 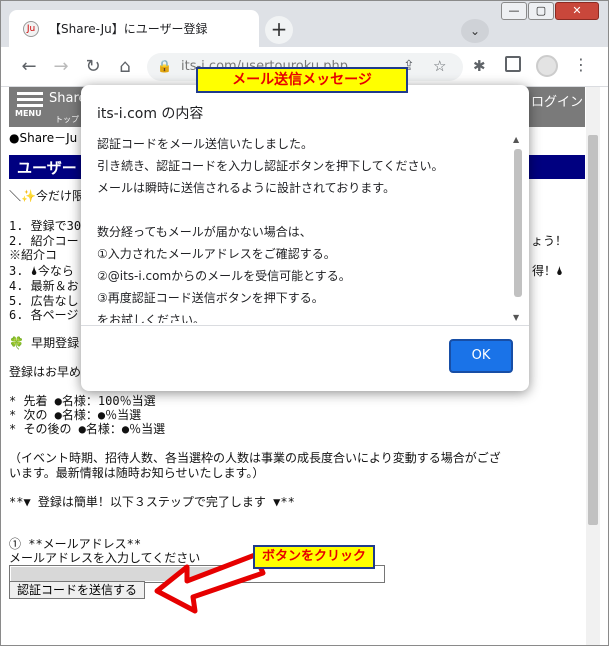 What do you see at coordinates (481, 356) in the screenshot?
I see `ok-button: OK` at bounding box center [481, 356].